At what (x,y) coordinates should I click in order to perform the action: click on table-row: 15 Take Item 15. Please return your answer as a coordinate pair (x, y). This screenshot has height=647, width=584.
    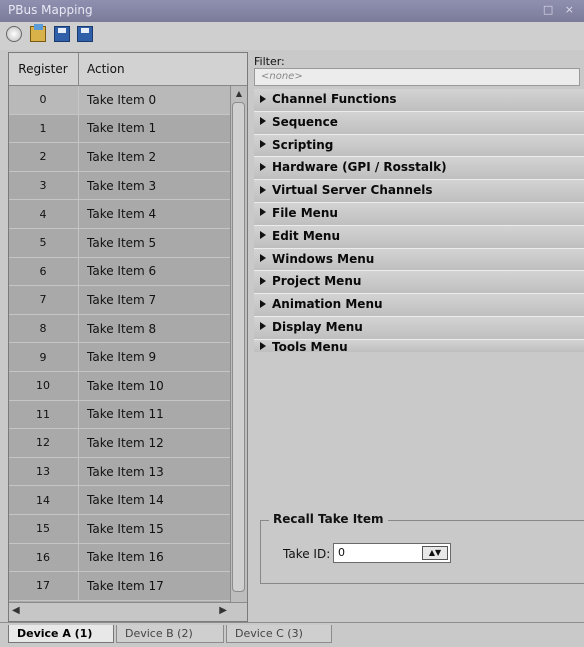
    Looking at the image, I should click on (120, 529).